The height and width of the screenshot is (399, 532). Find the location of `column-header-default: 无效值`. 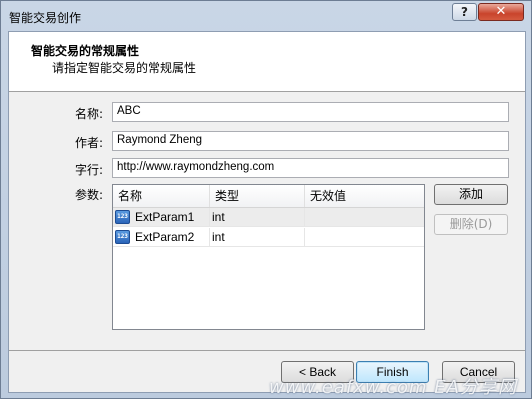

column-header-default: 无效值 is located at coordinates (364, 196).